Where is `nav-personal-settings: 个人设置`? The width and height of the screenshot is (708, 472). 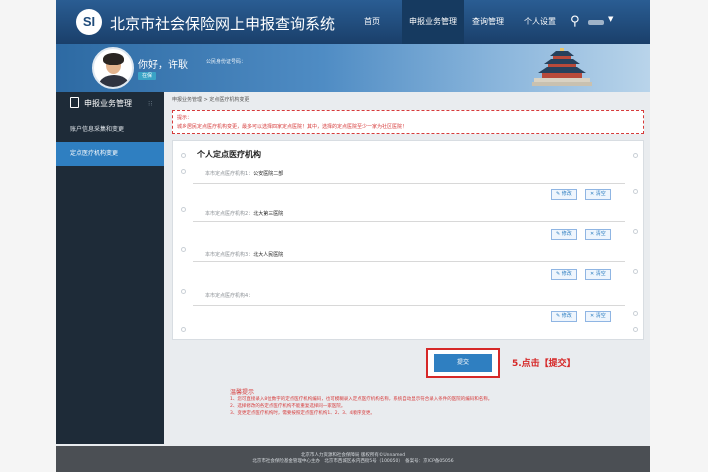 nav-personal-settings: 个人设置 is located at coordinates (540, 22).